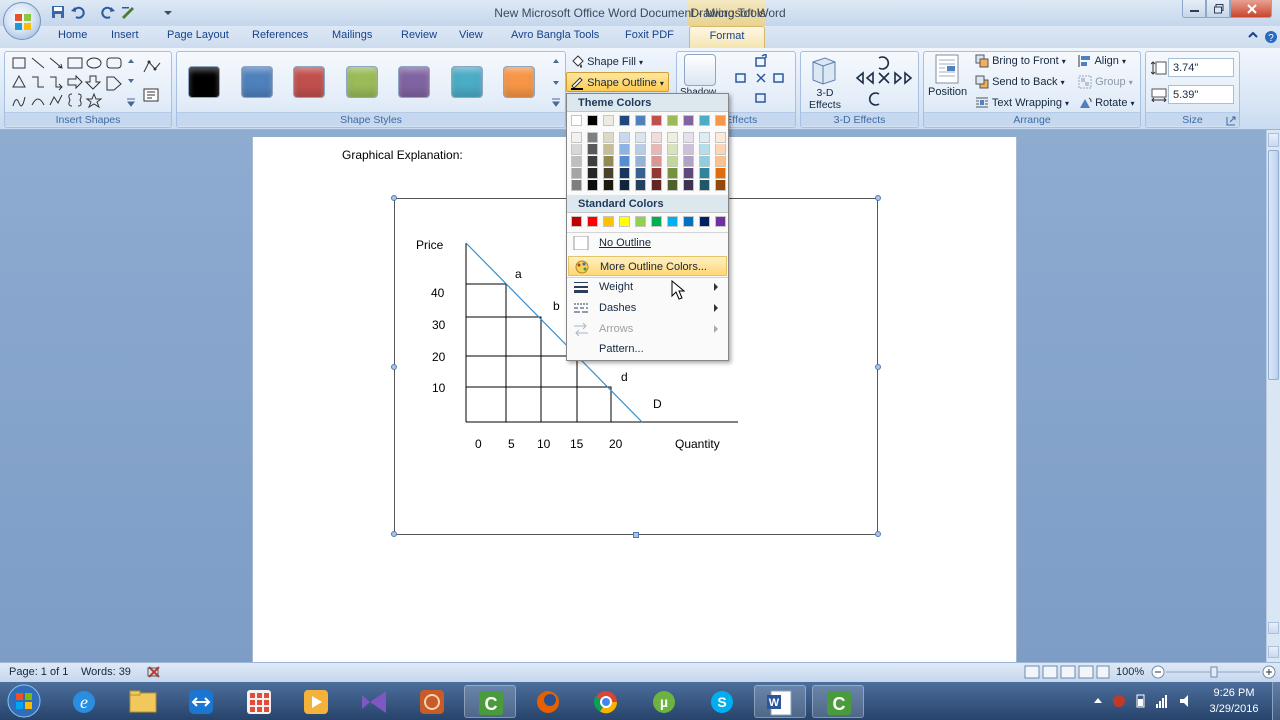 This screenshot has width=1280, height=720. Describe the element at coordinates (1231, 121) in the screenshot. I see `size-dialog-launcher-icon` at that location.